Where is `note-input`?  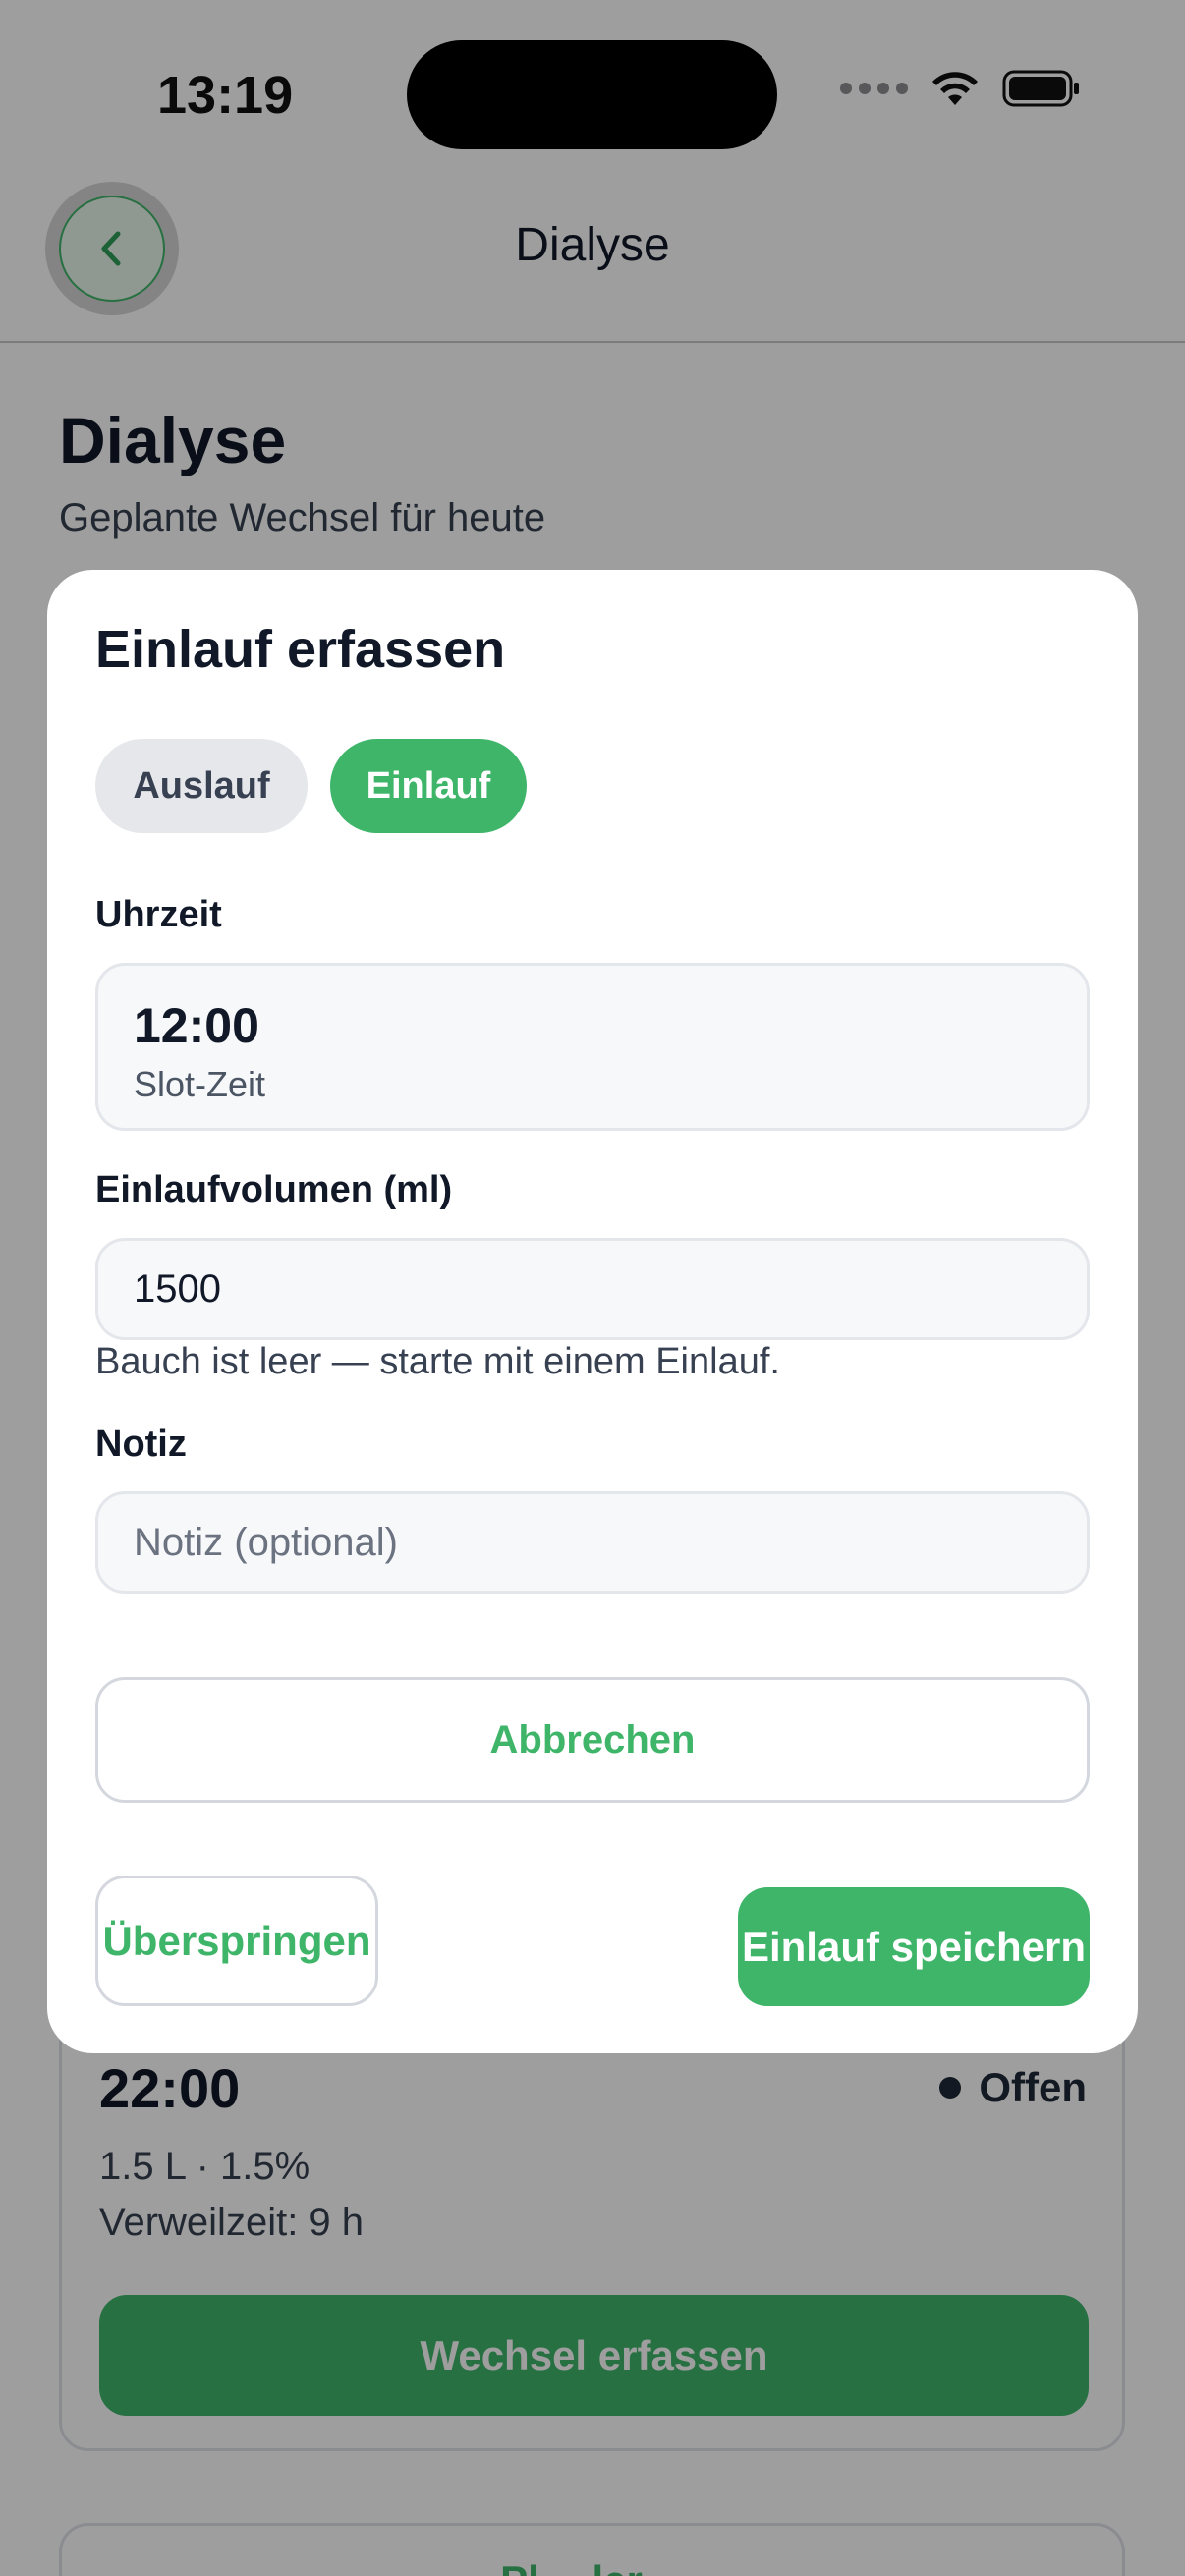
note-input is located at coordinates (592, 1542).